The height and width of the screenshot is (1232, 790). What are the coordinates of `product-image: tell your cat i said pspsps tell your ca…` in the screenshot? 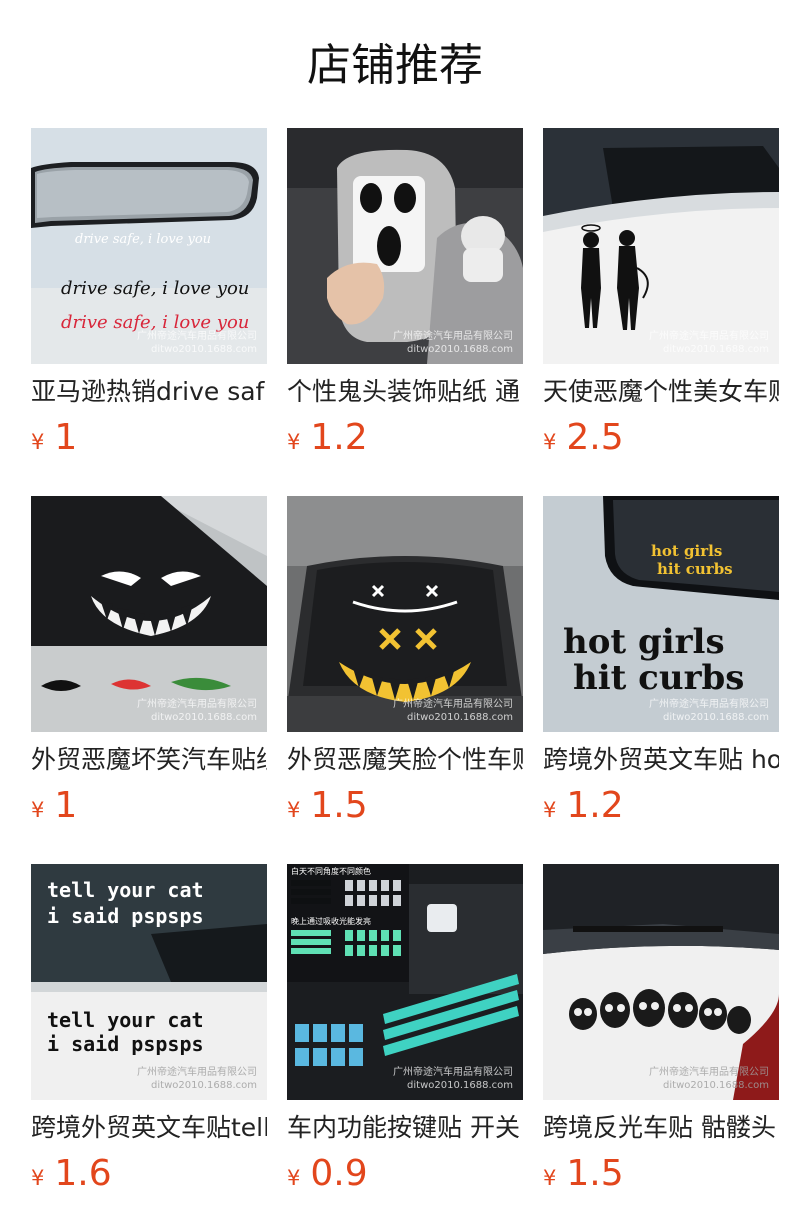 It's located at (149, 982).